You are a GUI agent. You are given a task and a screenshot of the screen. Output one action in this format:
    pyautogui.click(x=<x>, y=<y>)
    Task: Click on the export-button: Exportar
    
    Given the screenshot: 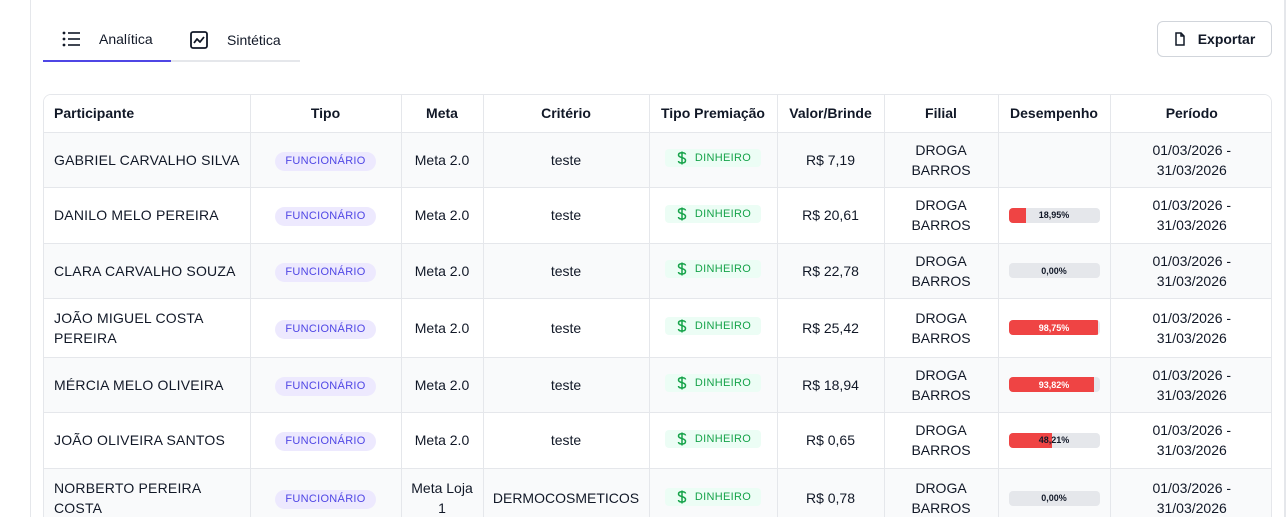 What is the action you would take?
    pyautogui.click(x=1214, y=39)
    